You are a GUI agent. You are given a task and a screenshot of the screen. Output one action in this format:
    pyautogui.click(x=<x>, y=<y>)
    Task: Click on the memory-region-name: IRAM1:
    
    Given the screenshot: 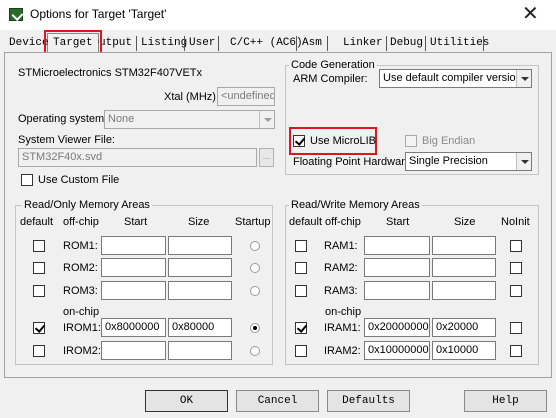 What is the action you would take?
    pyautogui.click(x=342, y=328)
    